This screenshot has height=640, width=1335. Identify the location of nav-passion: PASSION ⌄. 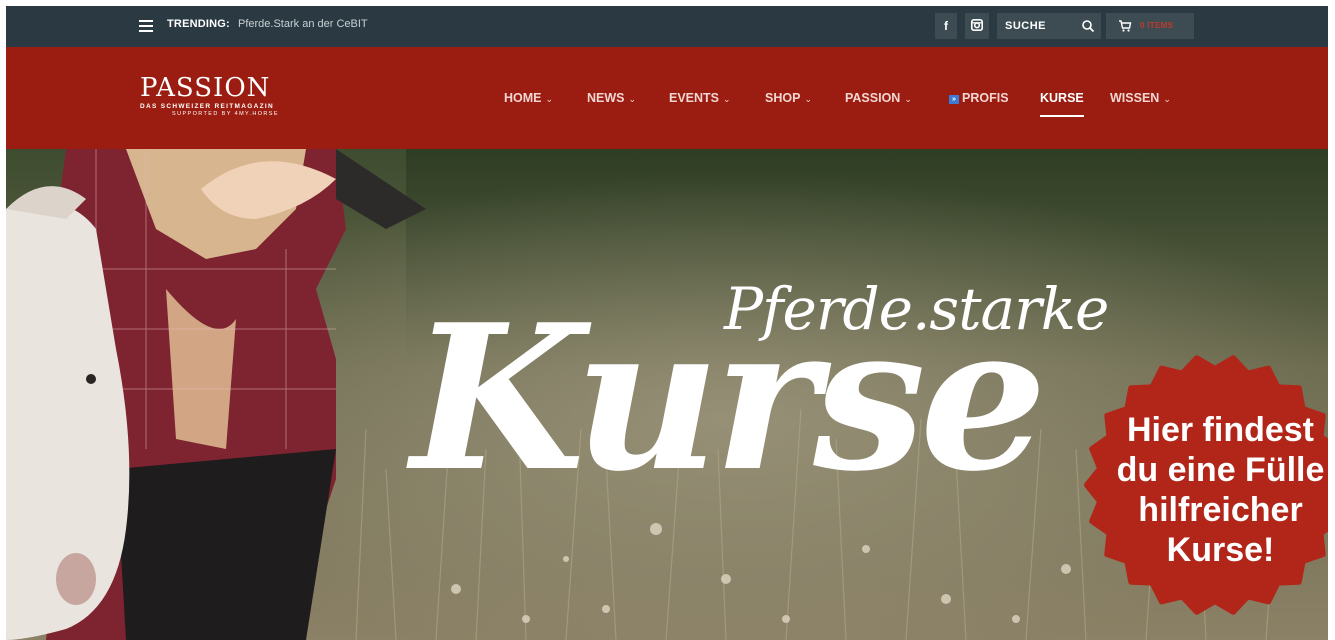
(878, 98).